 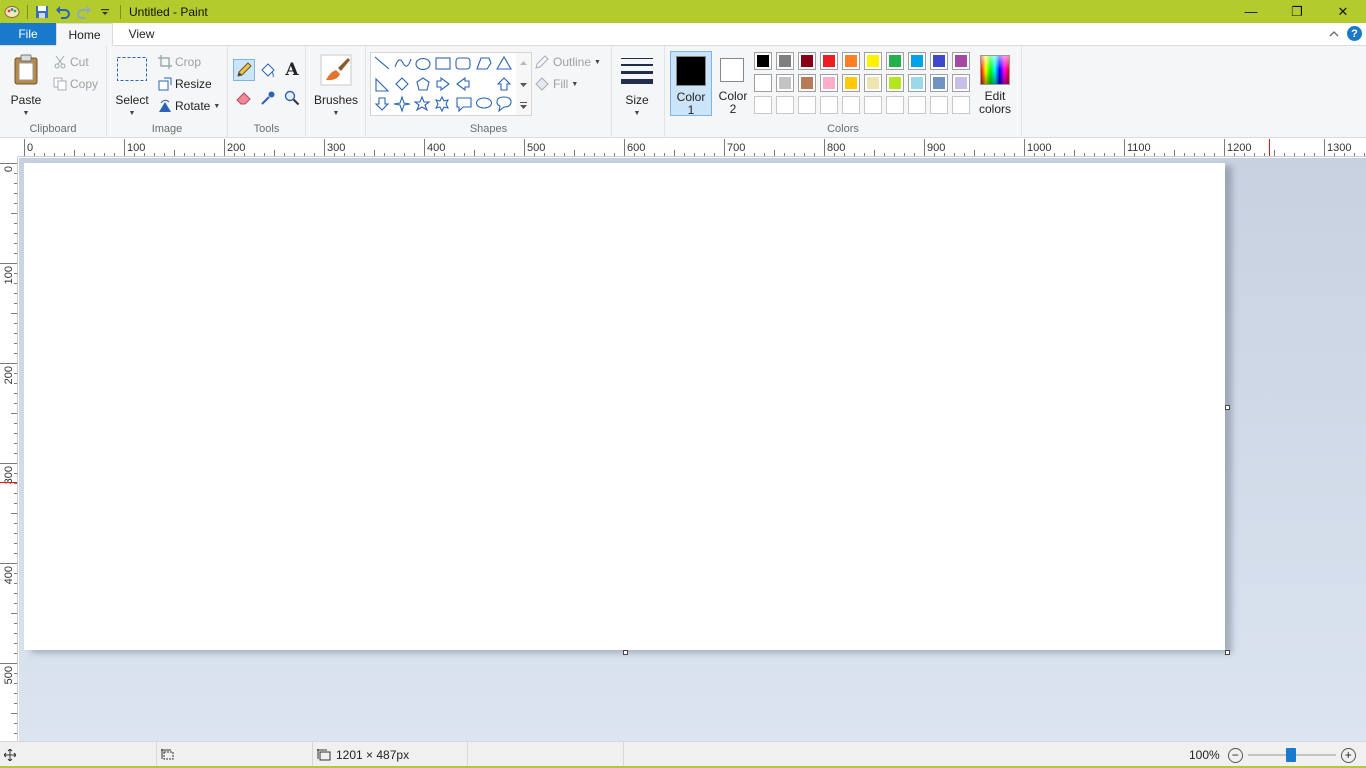 What do you see at coordinates (84, 12) in the screenshot?
I see `redo-icon` at bounding box center [84, 12].